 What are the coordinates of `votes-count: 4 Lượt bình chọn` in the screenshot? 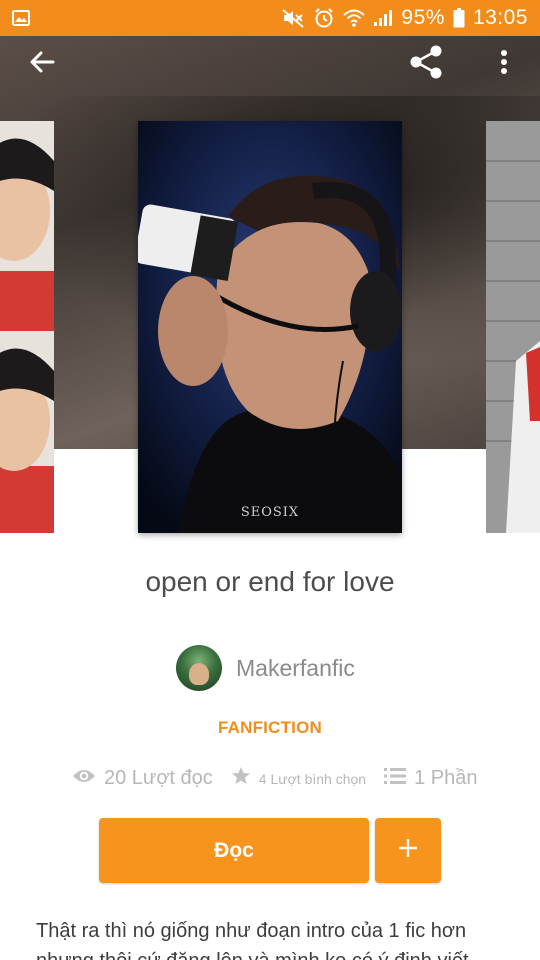 It's located at (312, 778).